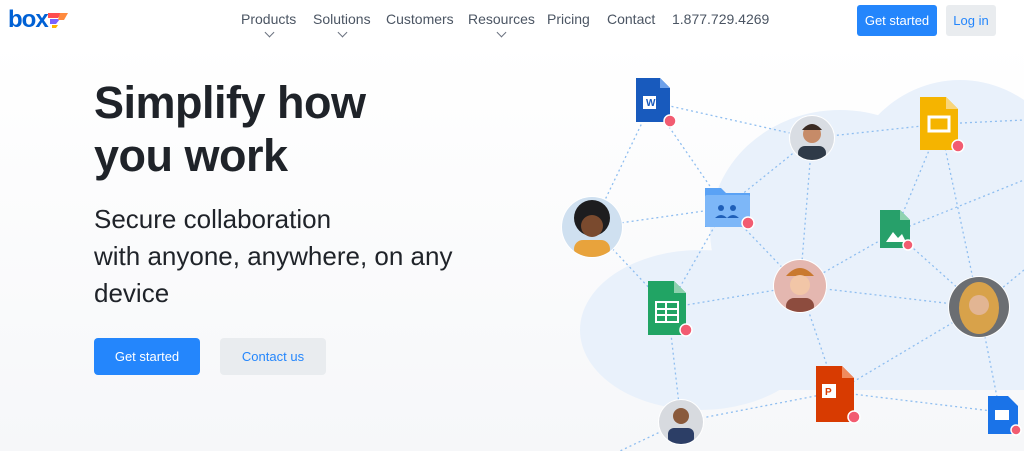 The height and width of the screenshot is (451, 1024). Describe the element at coordinates (147, 356) in the screenshot. I see `hero-get-started-button: Get started` at that location.